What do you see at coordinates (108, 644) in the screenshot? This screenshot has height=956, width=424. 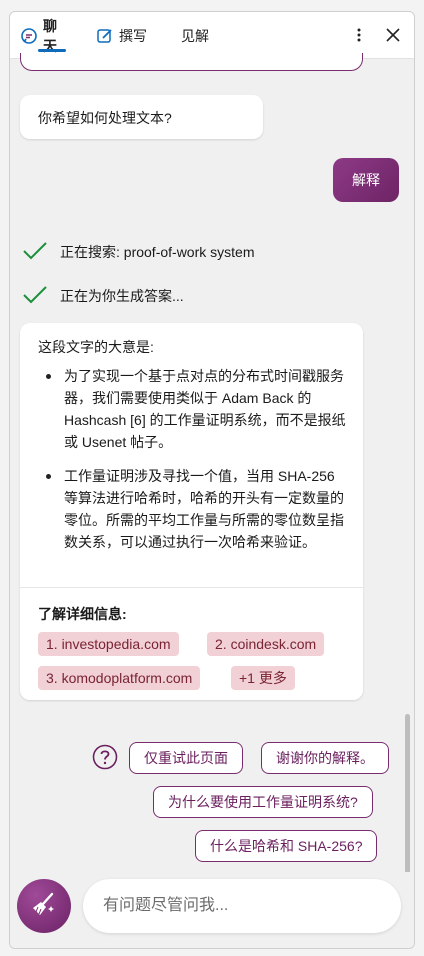 I see `source-link: 1. investopedia.com` at bounding box center [108, 644].